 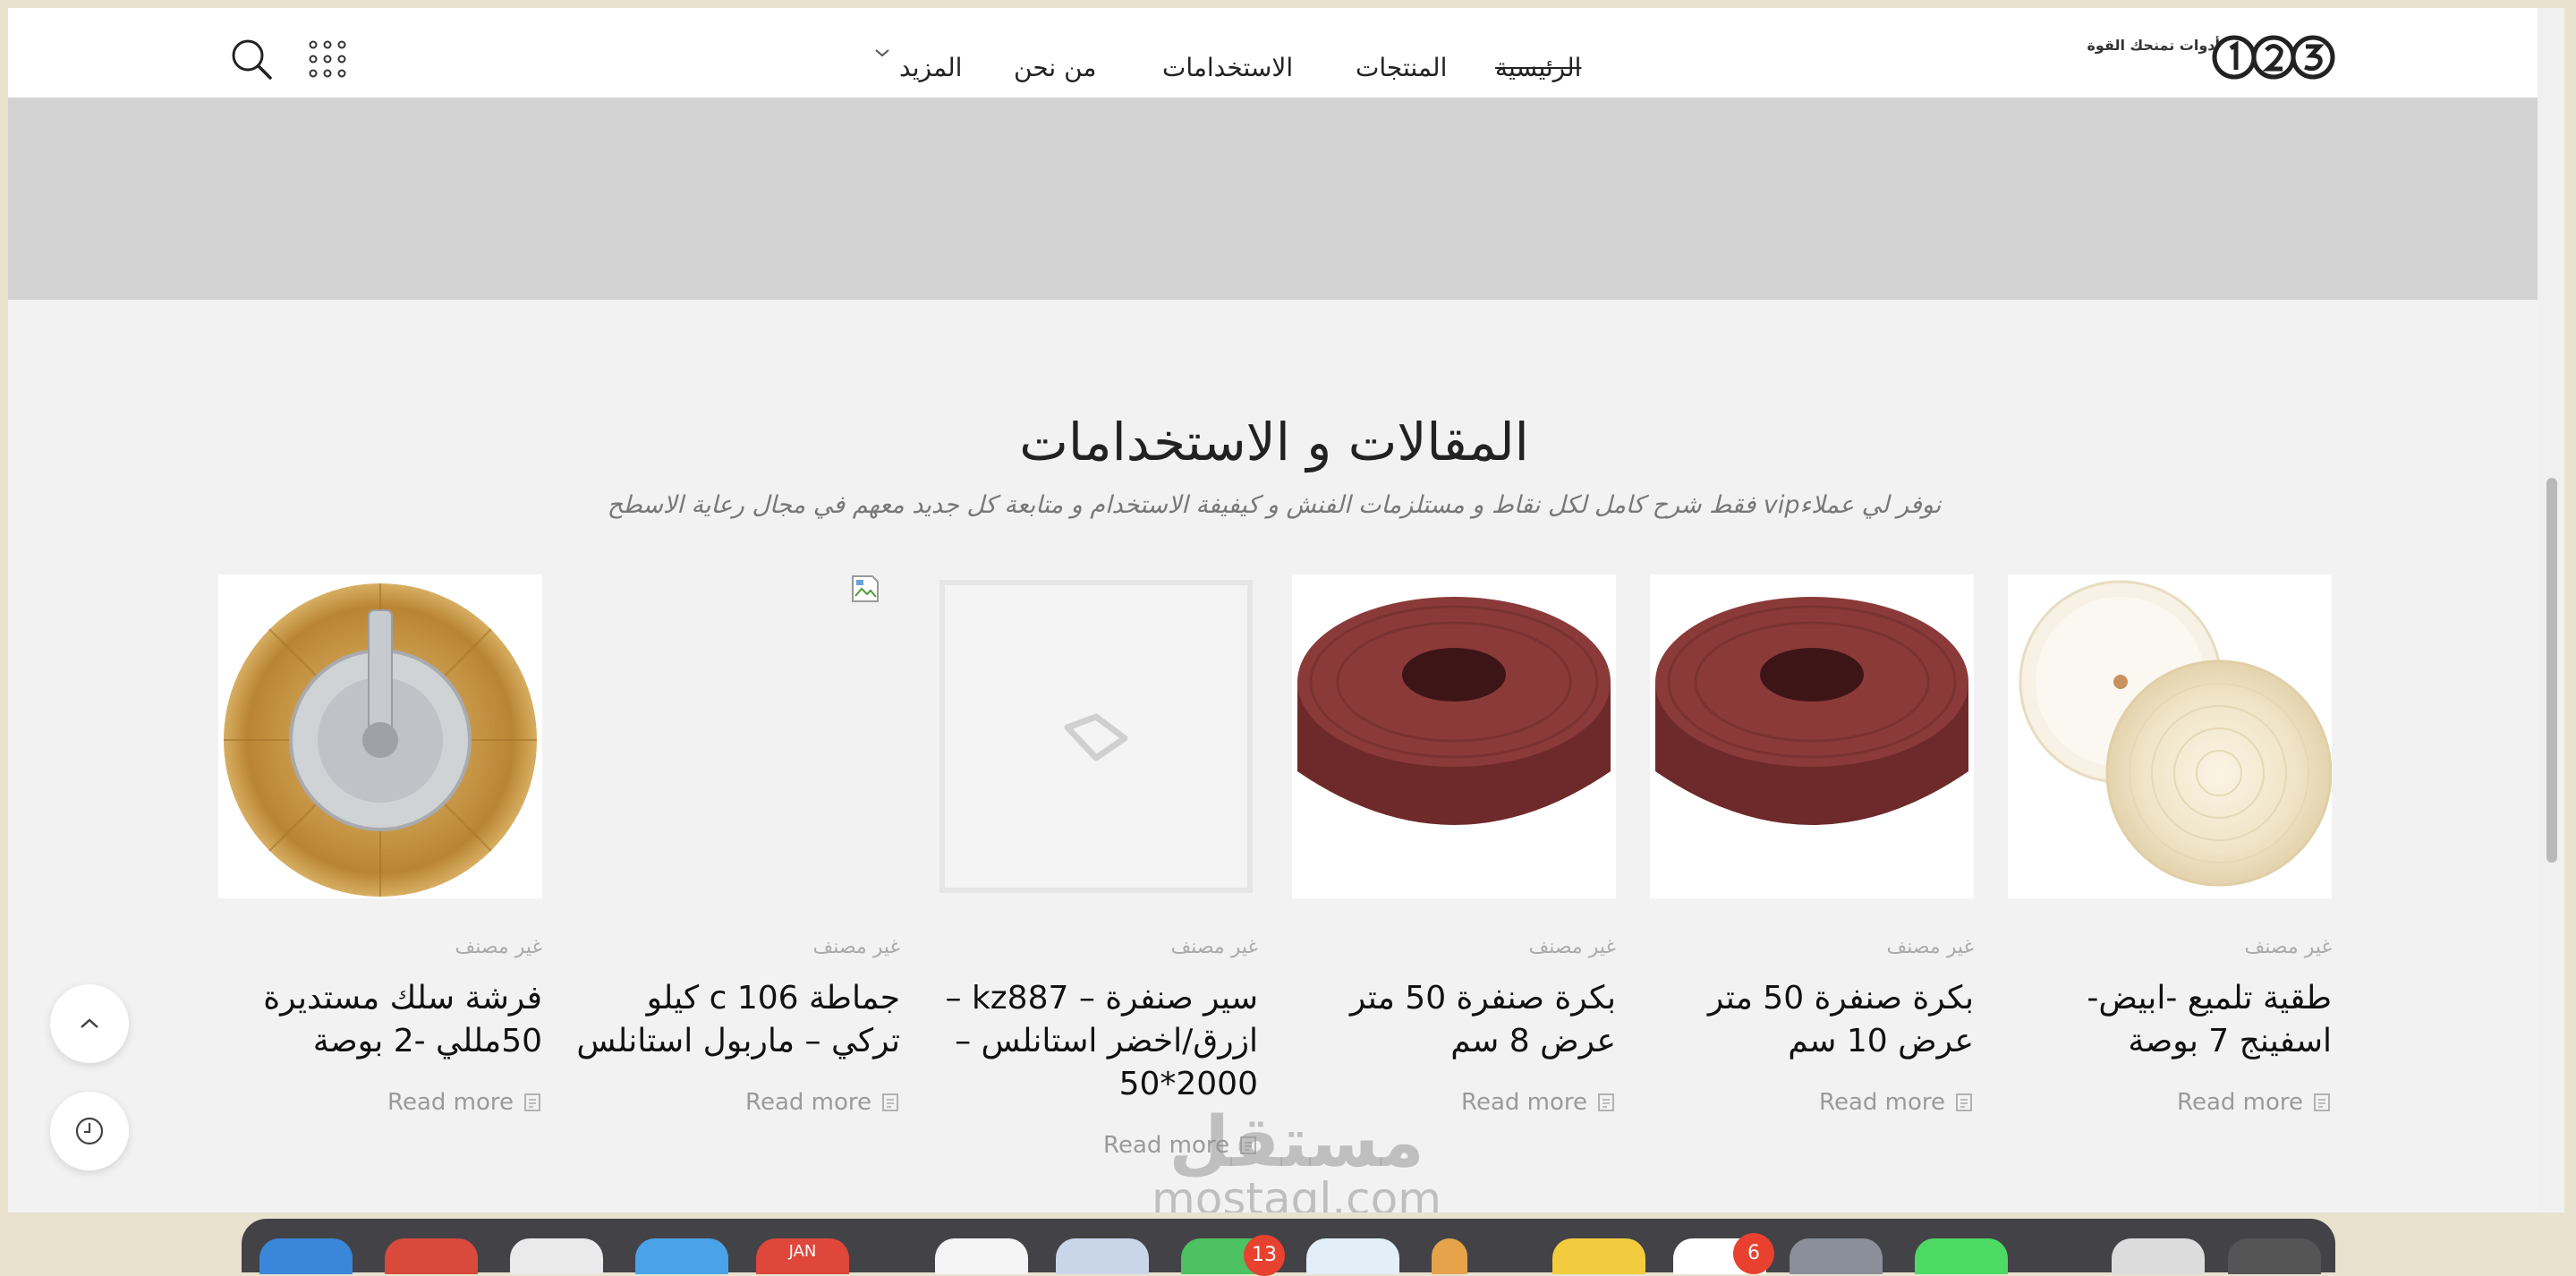 I want to click on polishing-pad-image, so click(x=2175, y=734).